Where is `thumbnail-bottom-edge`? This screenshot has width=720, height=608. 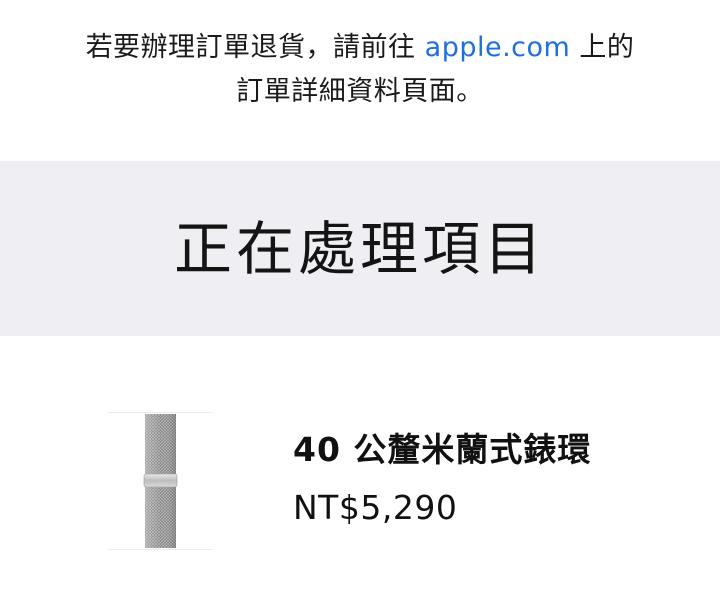 thumbnail-bottom-edge is located at coordinates (160, 549).